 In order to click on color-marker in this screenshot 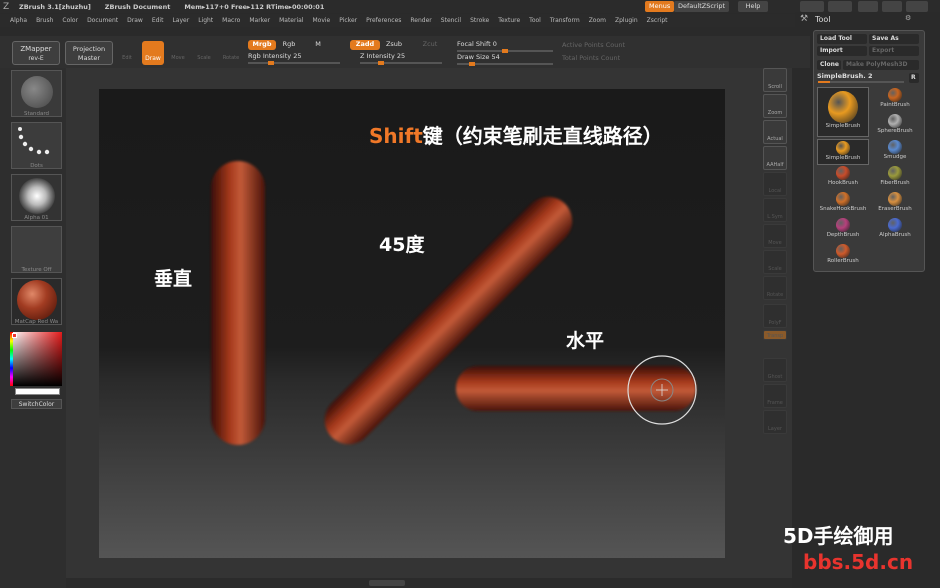, I will do `click(14, 335)`.